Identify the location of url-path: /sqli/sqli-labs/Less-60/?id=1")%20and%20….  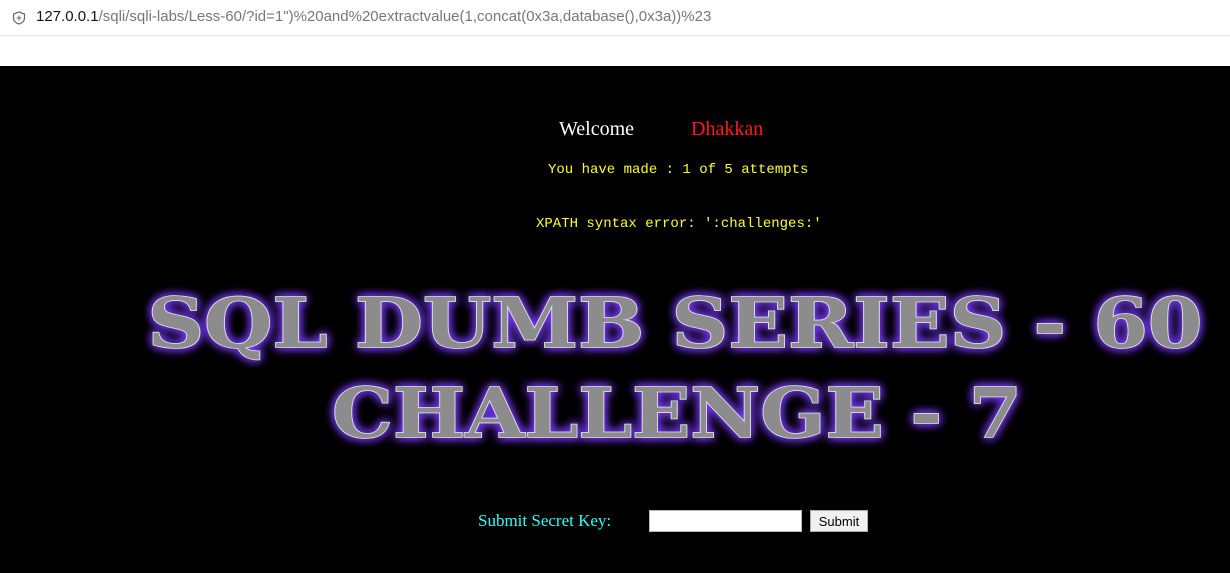
(405, 16).